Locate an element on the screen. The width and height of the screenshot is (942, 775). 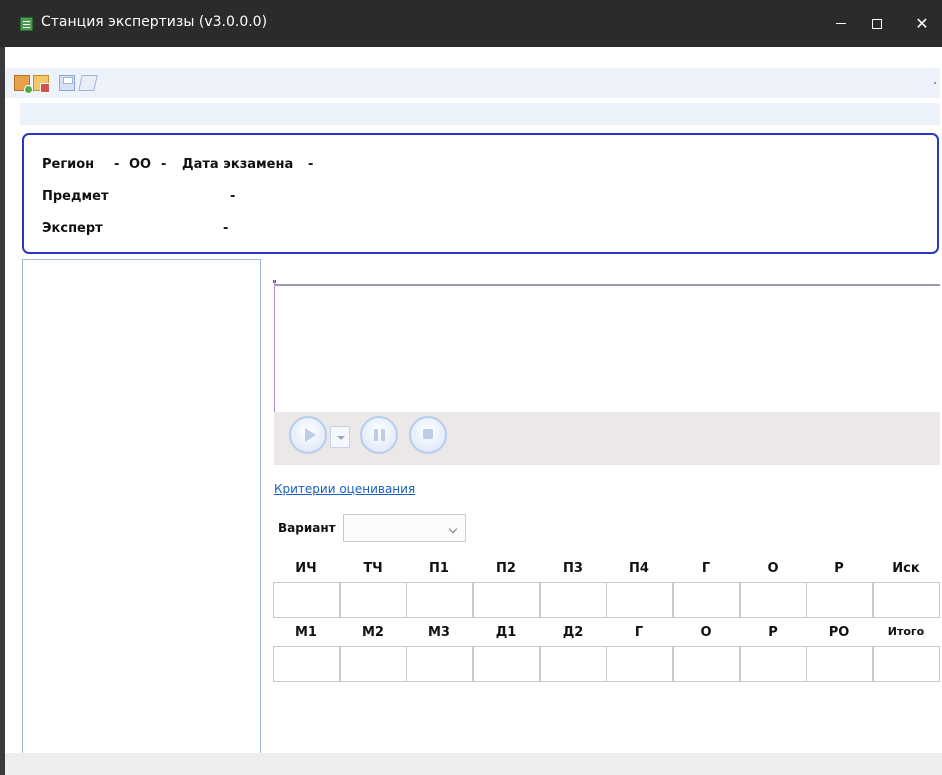
window-left-edge is located at coordinates (2, 411).